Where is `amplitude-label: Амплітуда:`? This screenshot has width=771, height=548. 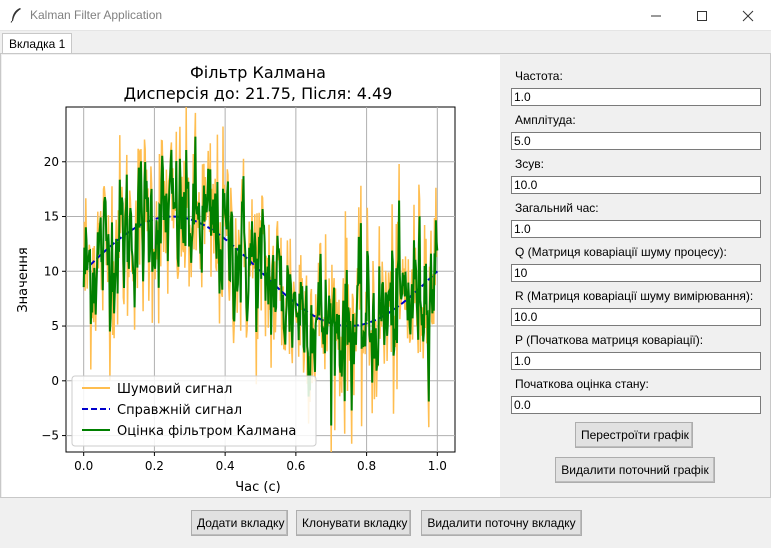
amplitude-label: Амплітуда: is located at coordinates (545, 120).